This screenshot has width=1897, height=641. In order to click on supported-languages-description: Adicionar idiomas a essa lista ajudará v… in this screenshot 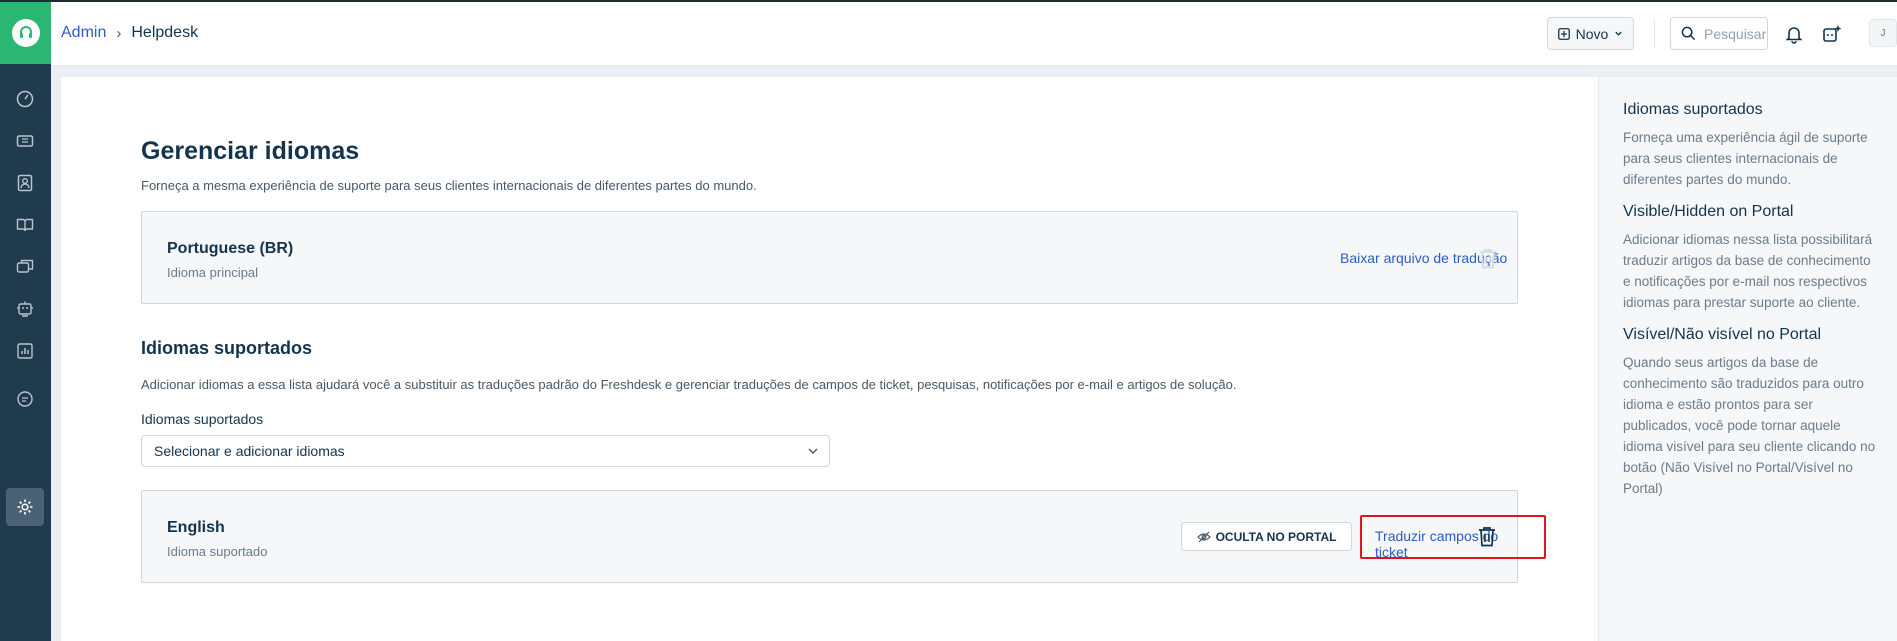, I will do `click(689, 384)`.